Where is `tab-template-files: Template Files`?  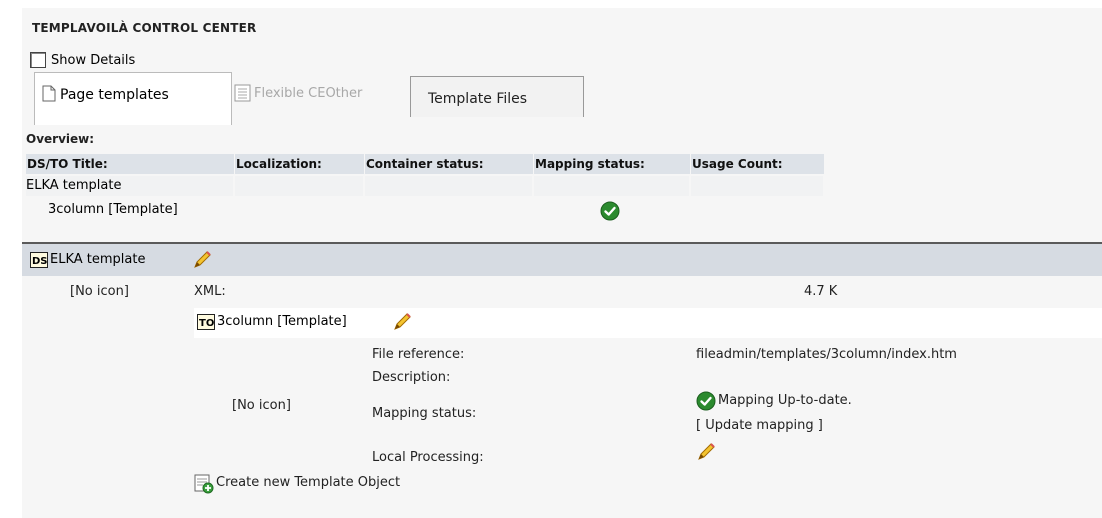 tab-template-files: Template Files is located at coordinates (497, 96).